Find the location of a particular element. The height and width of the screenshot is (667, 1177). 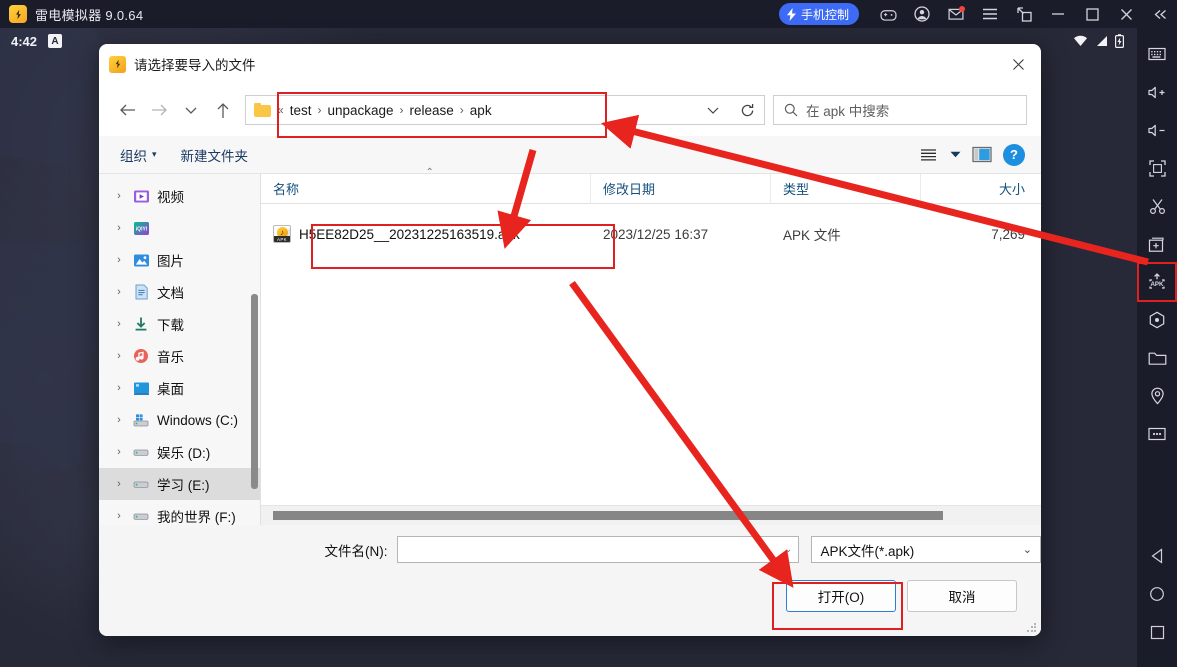

breadcrumb-item-apk: apk is located at coordinates (481, 110).